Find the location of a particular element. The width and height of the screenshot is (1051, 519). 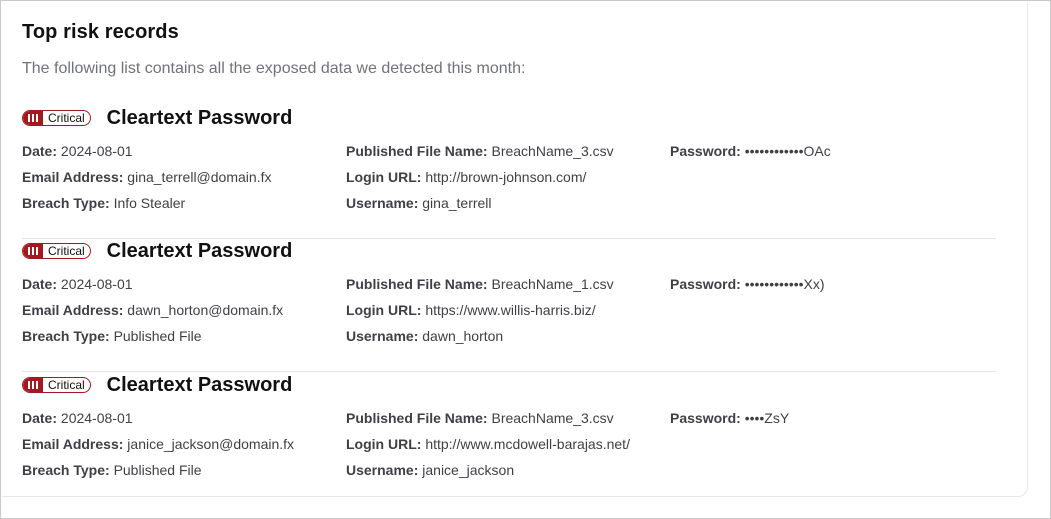

password-field: Password: ••••••••••••OAc is located at coordinates (750, 151).